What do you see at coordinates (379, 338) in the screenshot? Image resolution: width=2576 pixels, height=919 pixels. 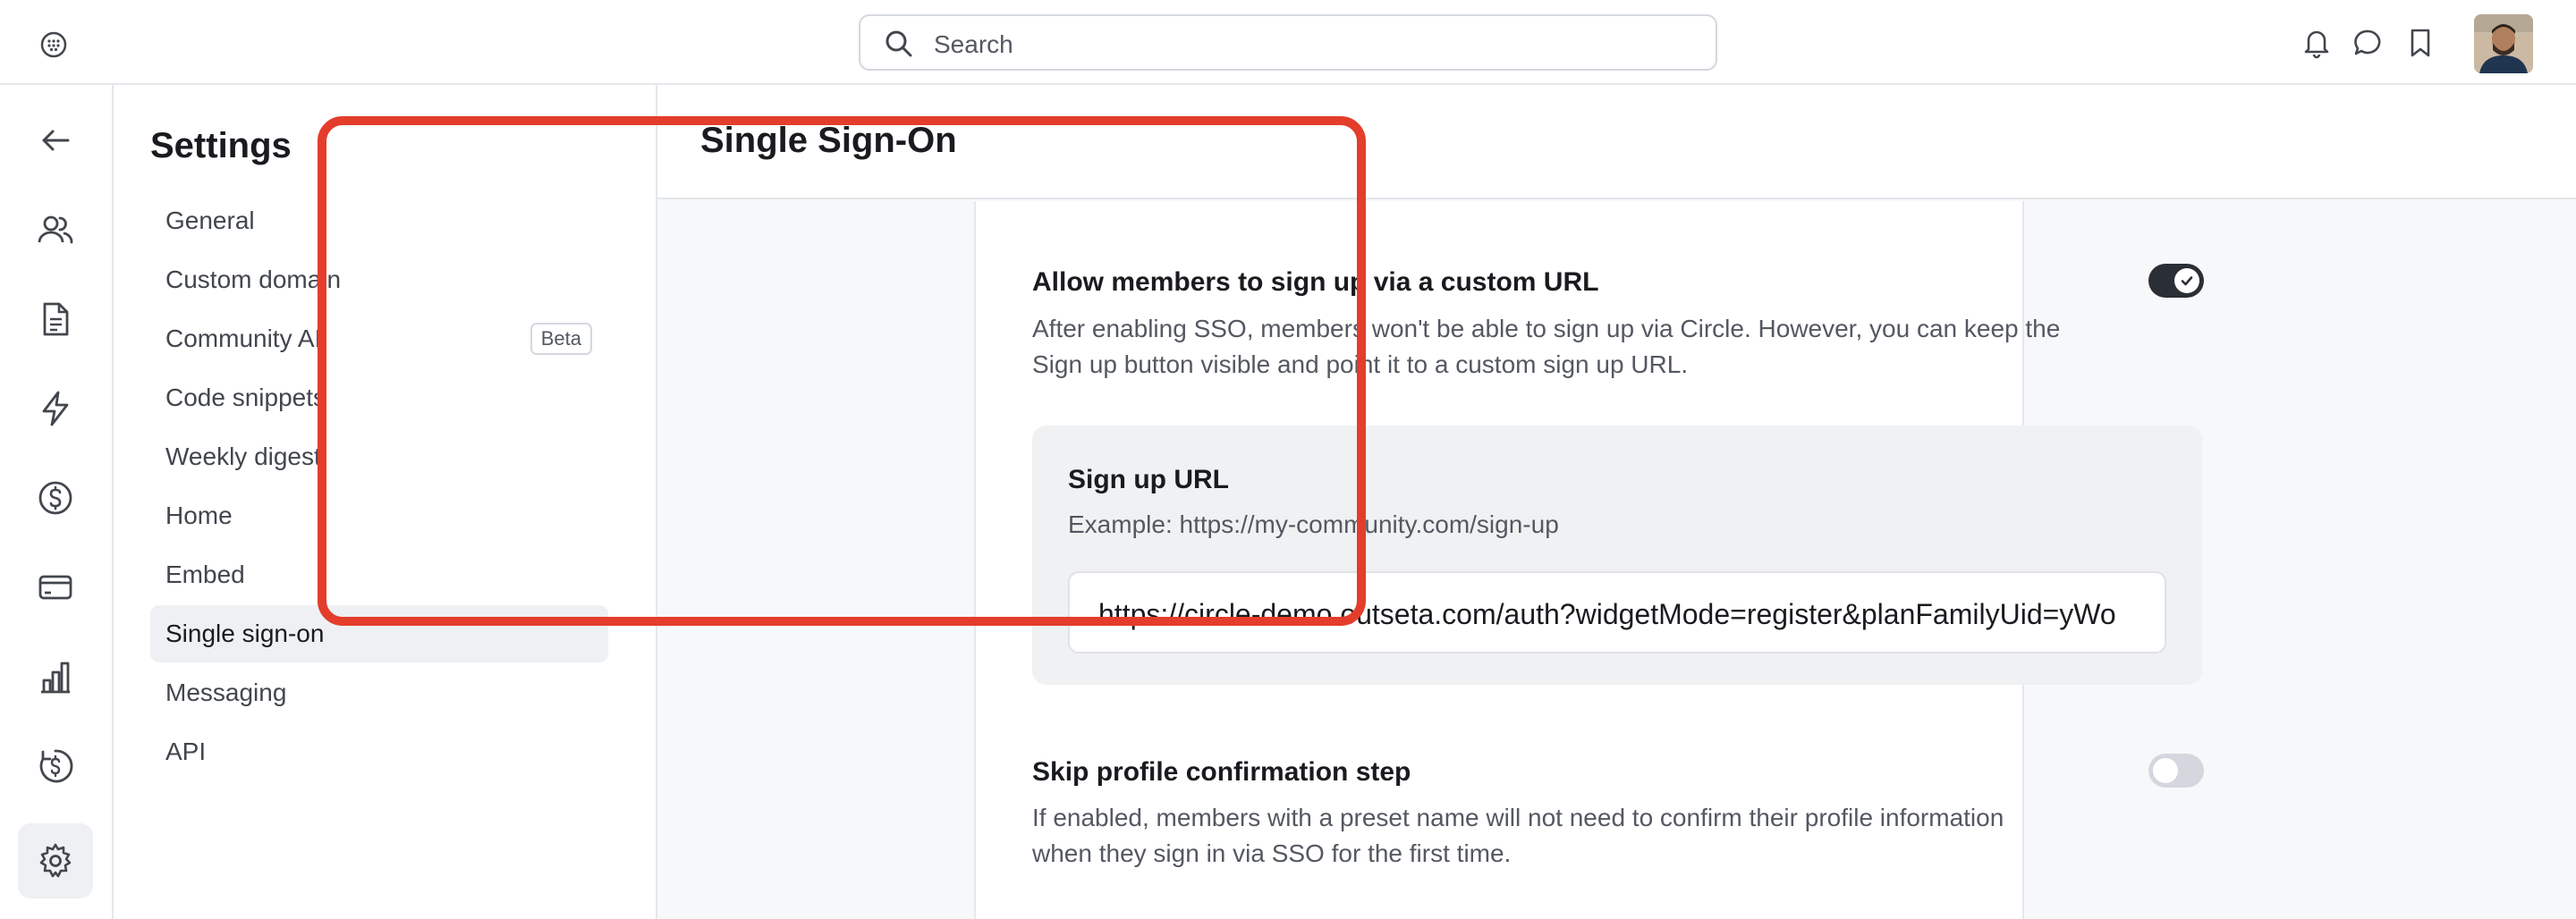 I see `sidebar-item-community-ai: Community AI Beta` at bounding box center [379, 338].